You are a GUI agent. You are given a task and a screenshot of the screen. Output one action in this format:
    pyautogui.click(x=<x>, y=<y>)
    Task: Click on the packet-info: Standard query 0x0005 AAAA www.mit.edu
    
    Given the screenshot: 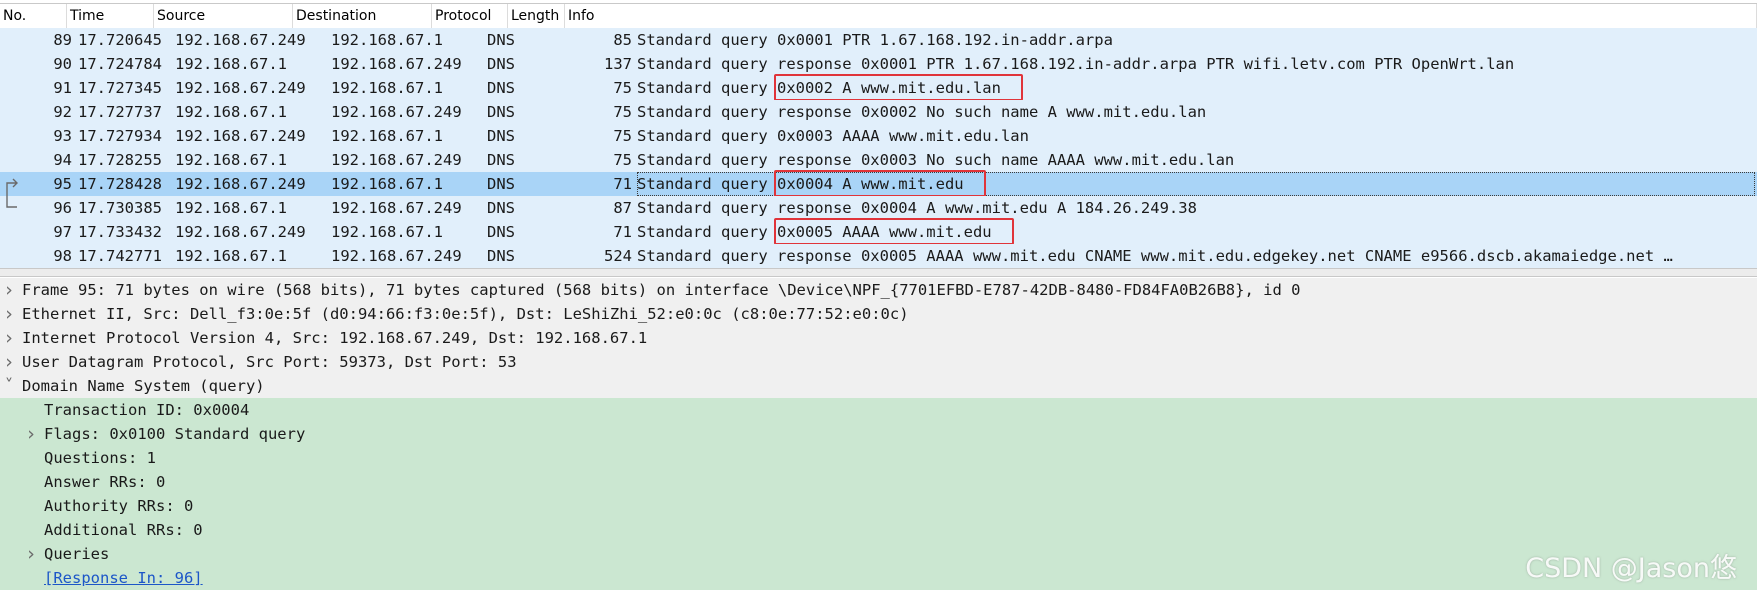 What is the action you would take?
    pyautogui.click(x=1196, y=232)
    